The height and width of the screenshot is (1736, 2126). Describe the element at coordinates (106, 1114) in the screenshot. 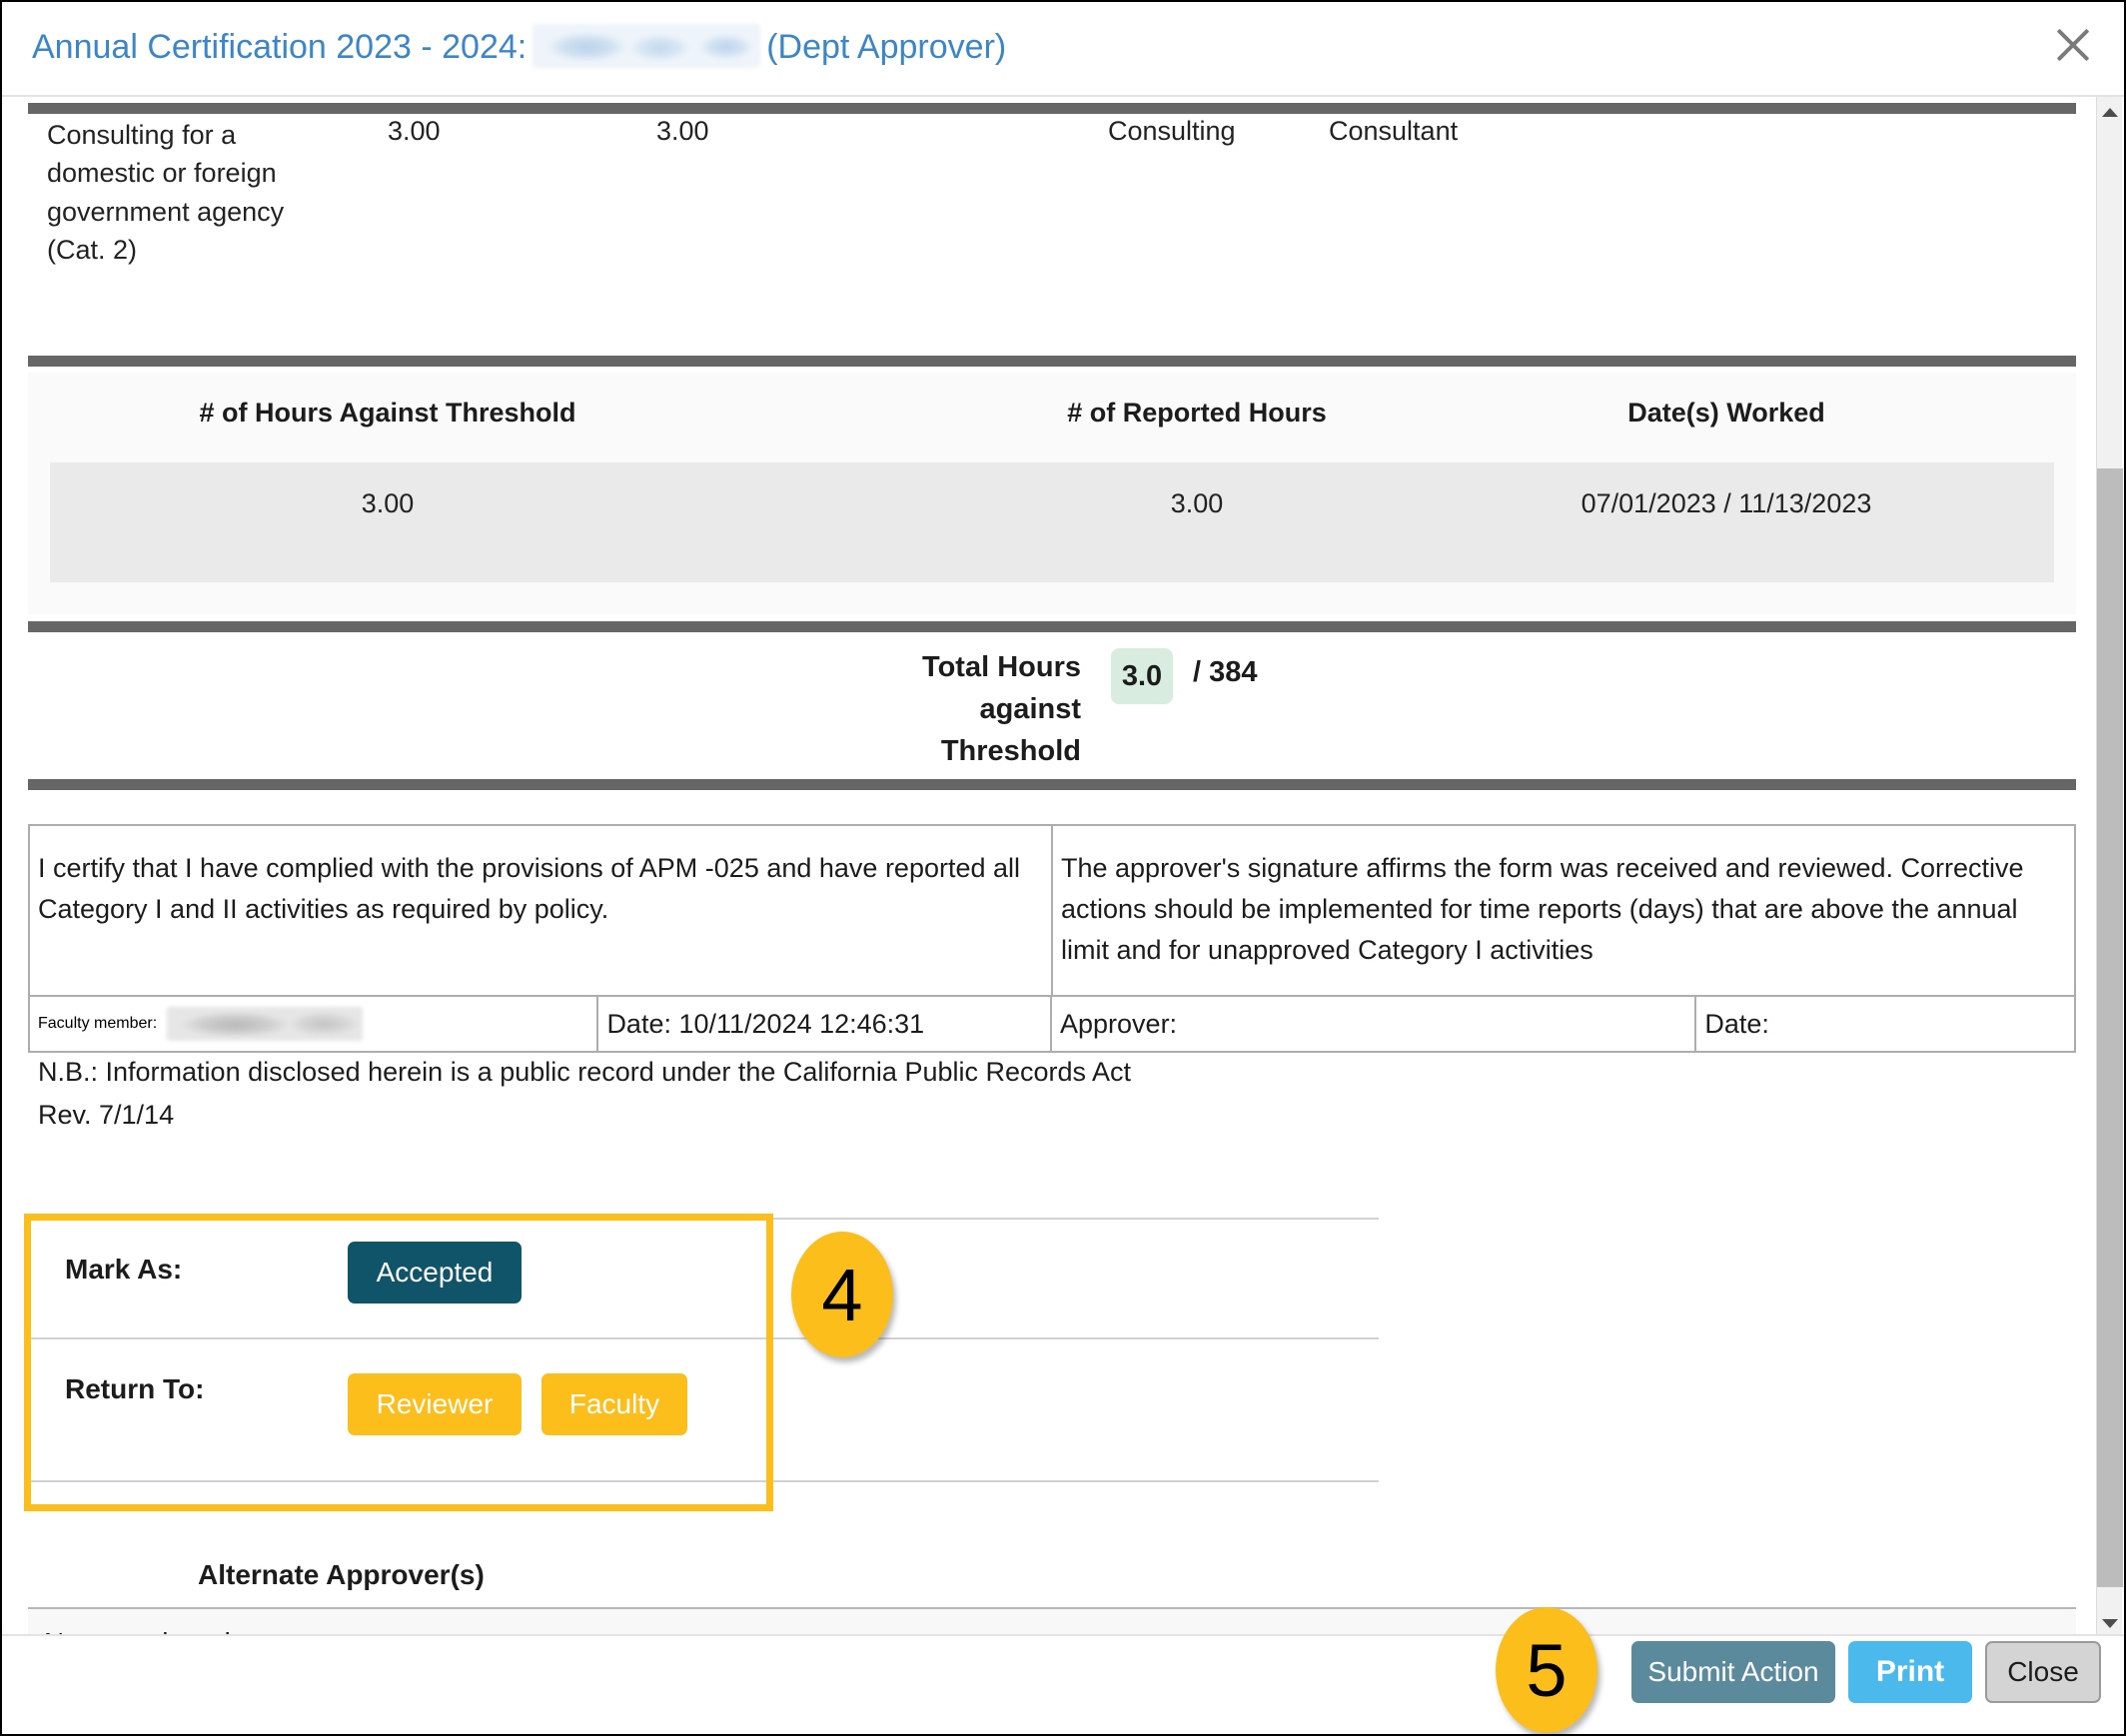

I see `public-record-note-line2: Rev. 7/1/14` at that location.